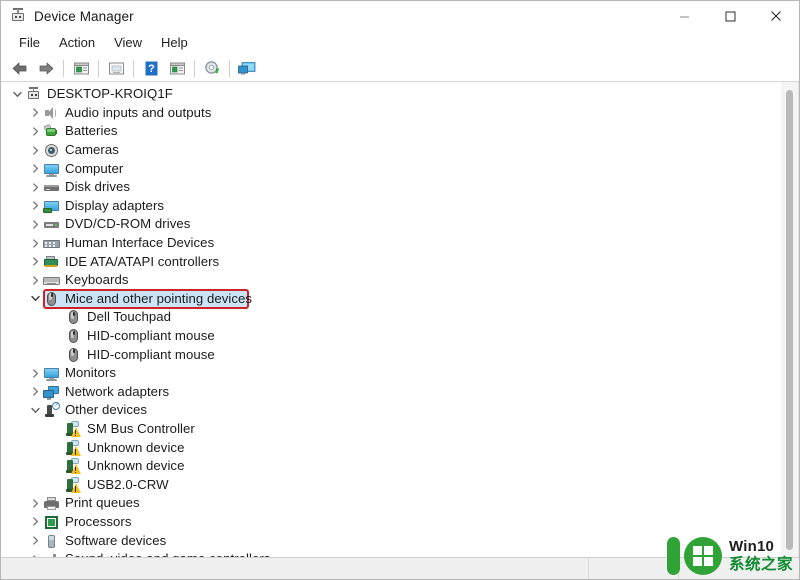 The height and width of the screenshot is (580, 800). Describe the element at coordinates (128, 43) in the screenshot. I see `menu-view: View` at that location.